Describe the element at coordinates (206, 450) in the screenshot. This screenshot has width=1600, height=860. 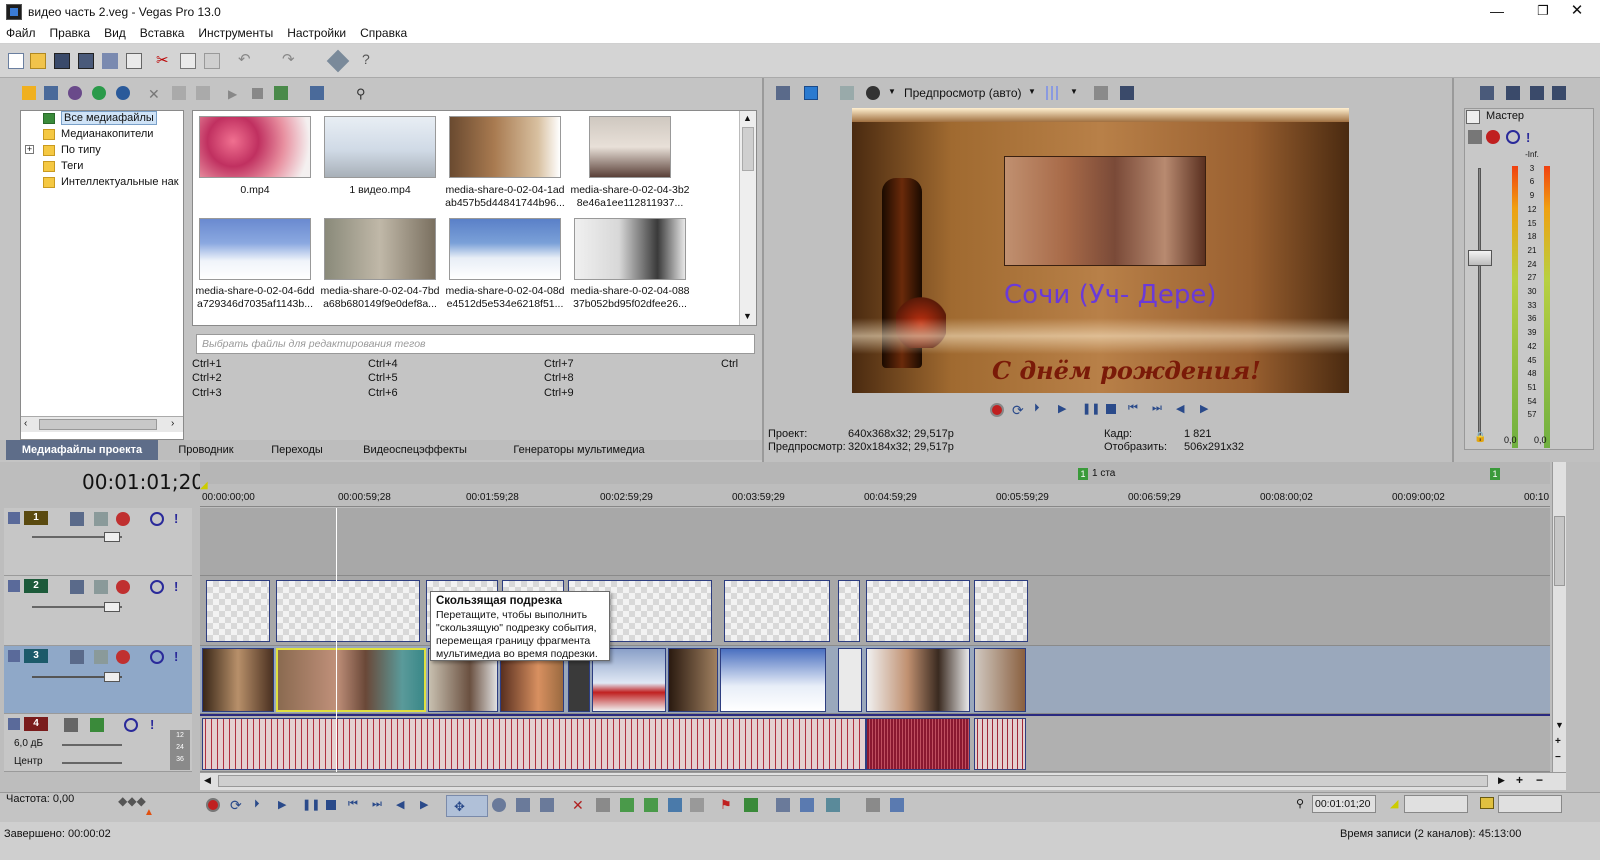
I see `tab-explorer: Проводник` at that location.